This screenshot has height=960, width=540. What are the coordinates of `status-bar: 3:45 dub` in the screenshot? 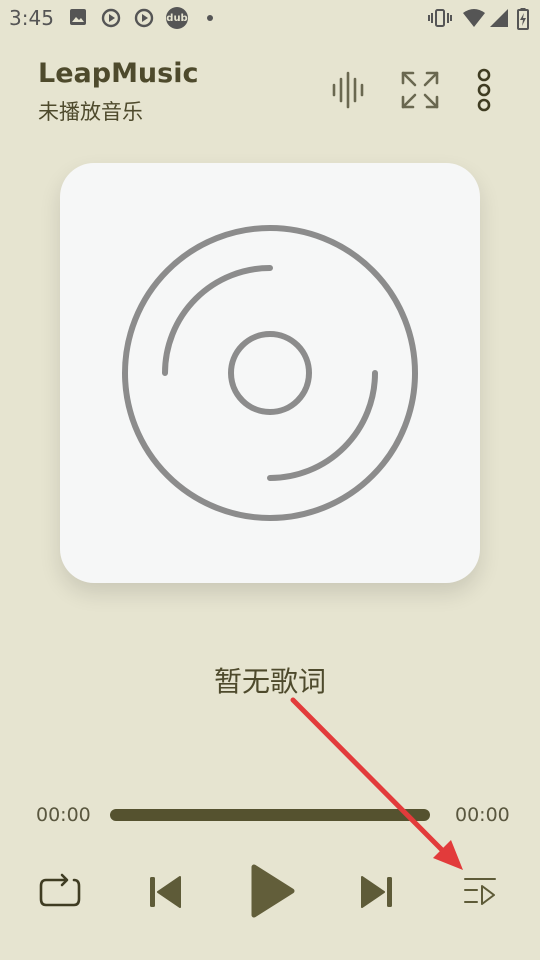 It's located at (270, 18).